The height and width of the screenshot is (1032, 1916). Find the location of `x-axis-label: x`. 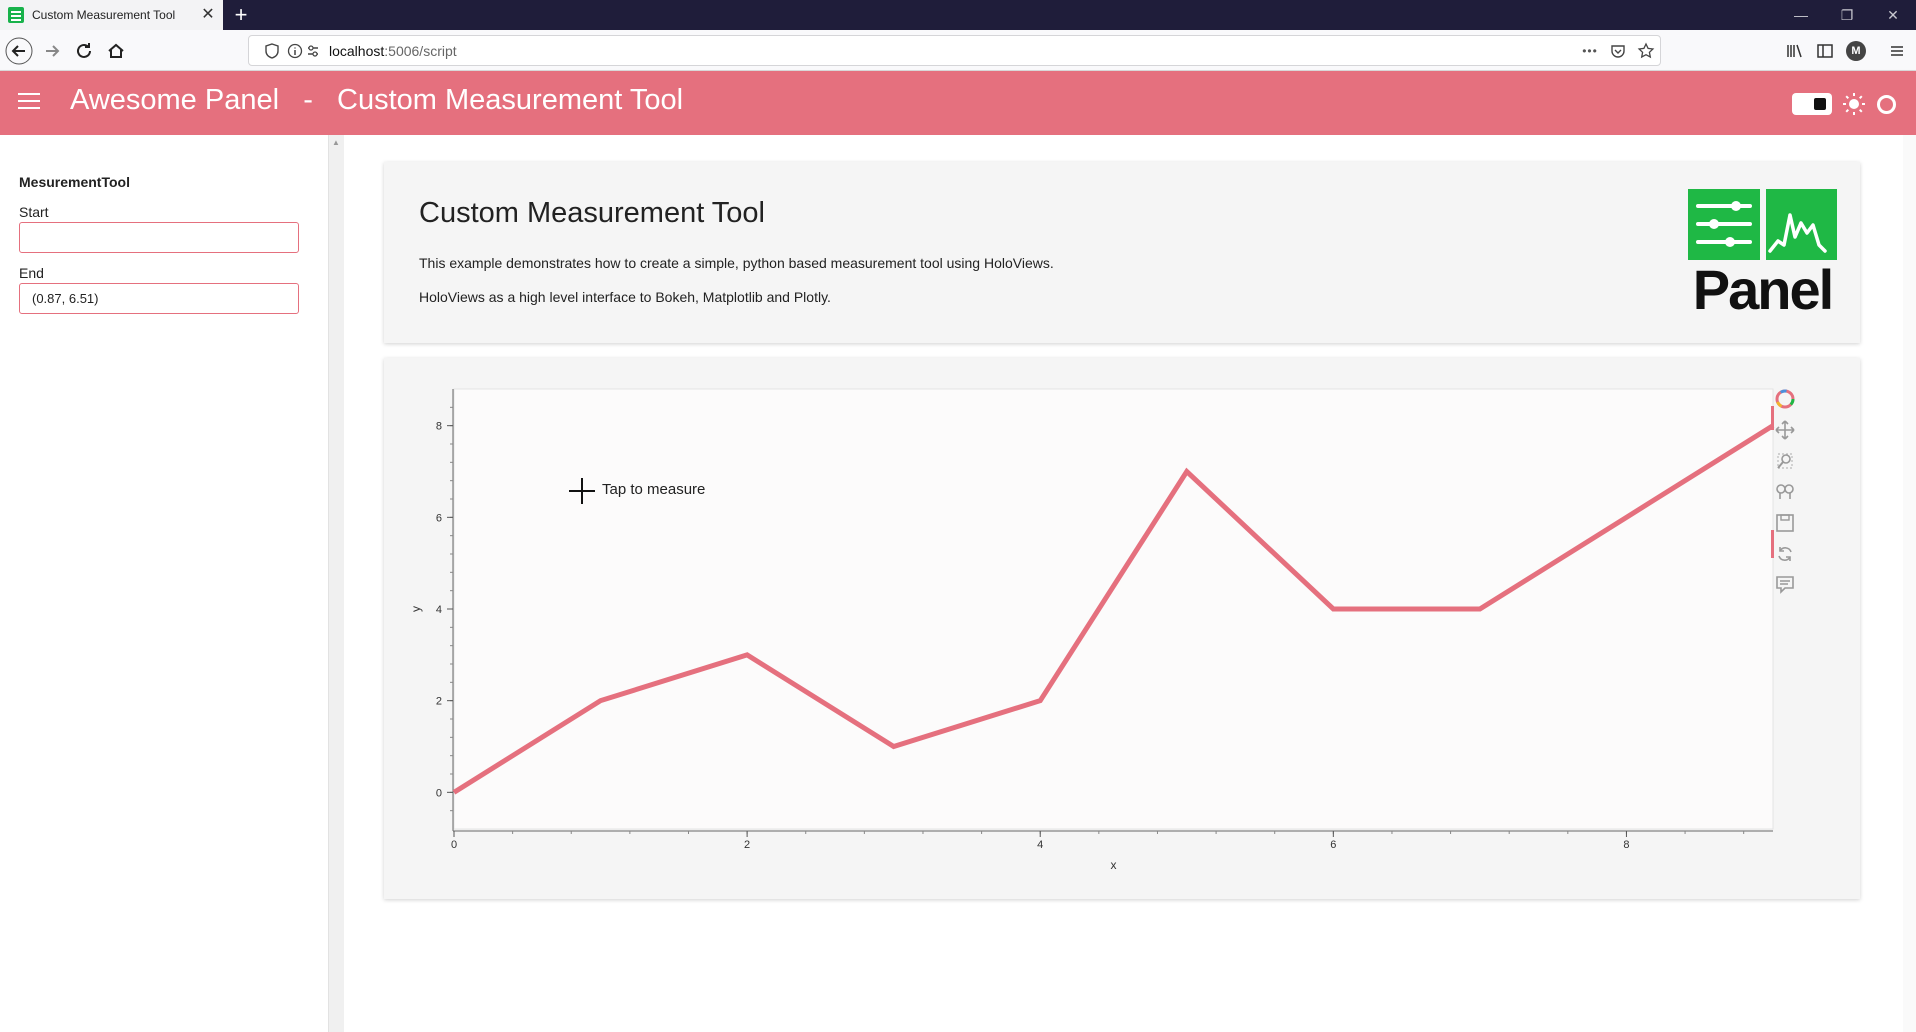

x-axis-label: x is located at coordinates (1114, 865).